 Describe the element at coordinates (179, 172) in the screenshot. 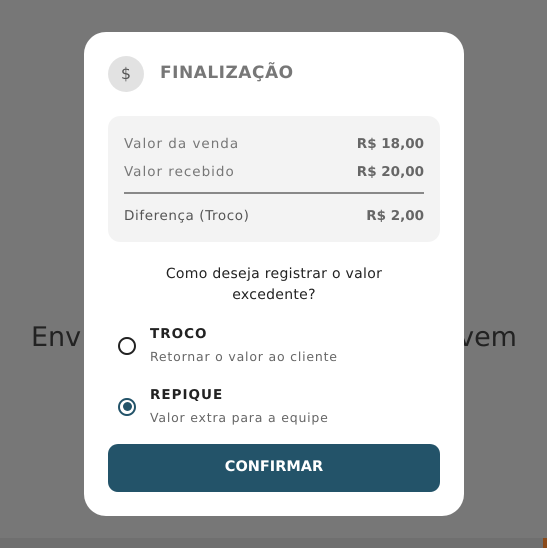

I see `summary-label: Valor recebido` at that location.